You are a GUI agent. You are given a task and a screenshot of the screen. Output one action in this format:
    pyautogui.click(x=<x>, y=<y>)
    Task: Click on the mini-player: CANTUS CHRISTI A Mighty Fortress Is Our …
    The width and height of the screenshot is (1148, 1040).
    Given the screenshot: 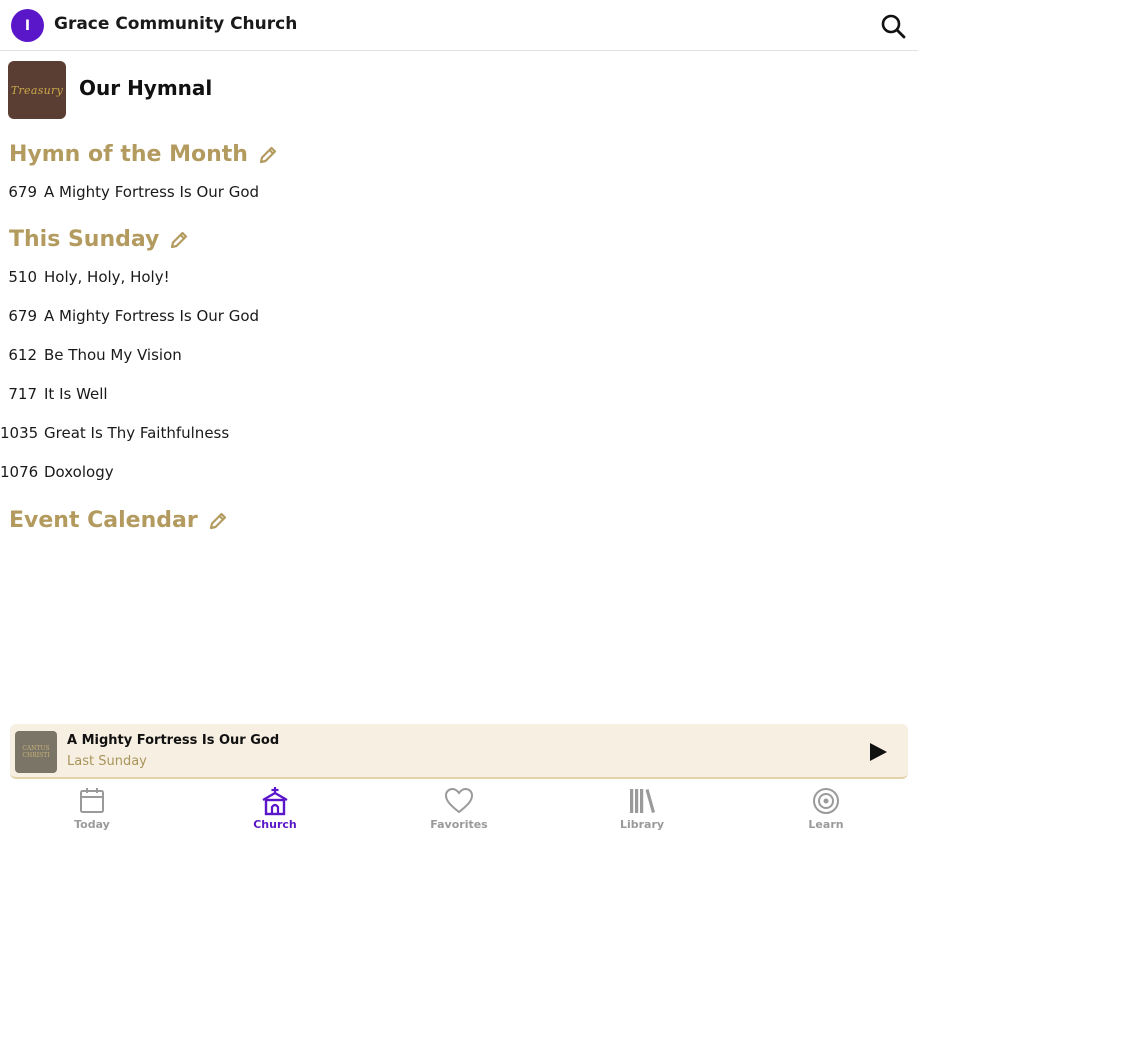 What is the action you would take?
    pyautogui.click(x=459, y=751)
    